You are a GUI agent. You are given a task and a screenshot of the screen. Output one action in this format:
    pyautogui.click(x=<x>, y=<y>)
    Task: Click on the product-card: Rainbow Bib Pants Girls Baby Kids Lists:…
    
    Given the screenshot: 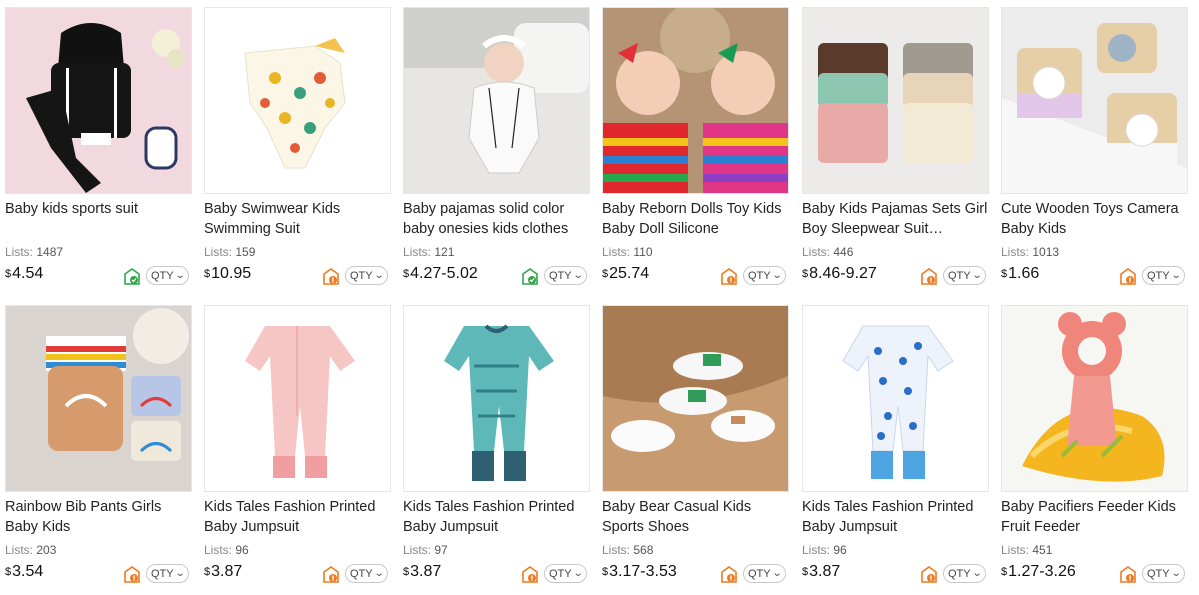 What is the action you would take?
    pyautogui.click(x=98, y=450)
    